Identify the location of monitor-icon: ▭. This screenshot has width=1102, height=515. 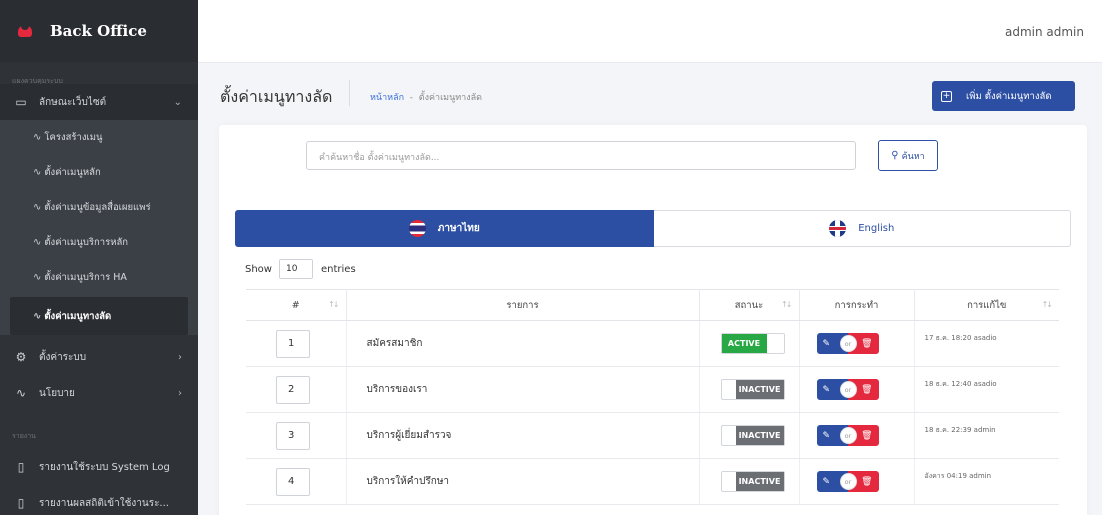
(21, 102).